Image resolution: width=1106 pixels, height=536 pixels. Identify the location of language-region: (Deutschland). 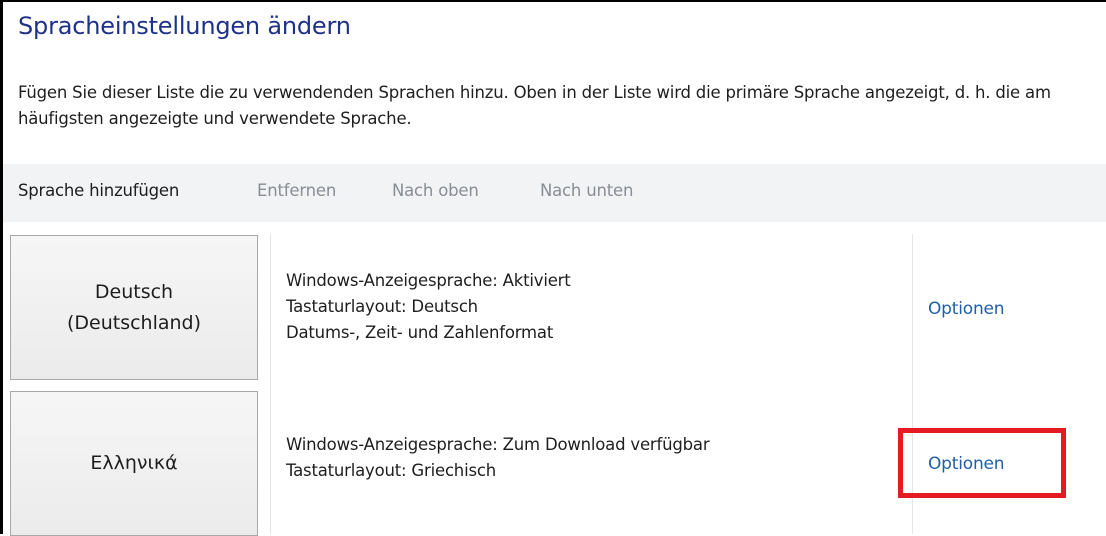
(134, 322).